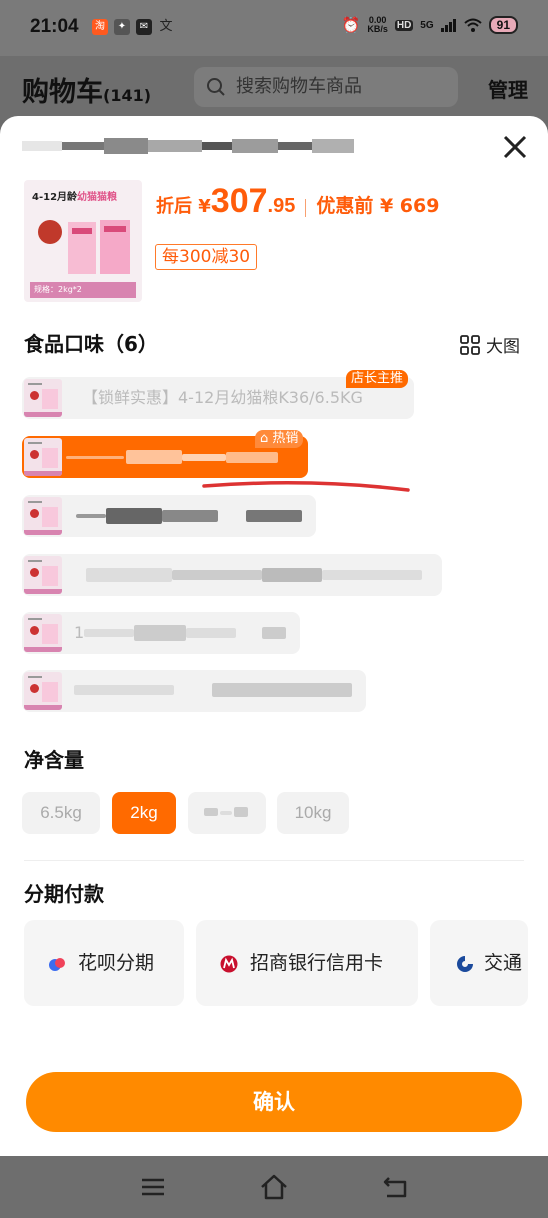 Image resolution: width=548 pixels, height=1218 pixels. I want to click on cart-title-text: 购物车, so click(62, 92).